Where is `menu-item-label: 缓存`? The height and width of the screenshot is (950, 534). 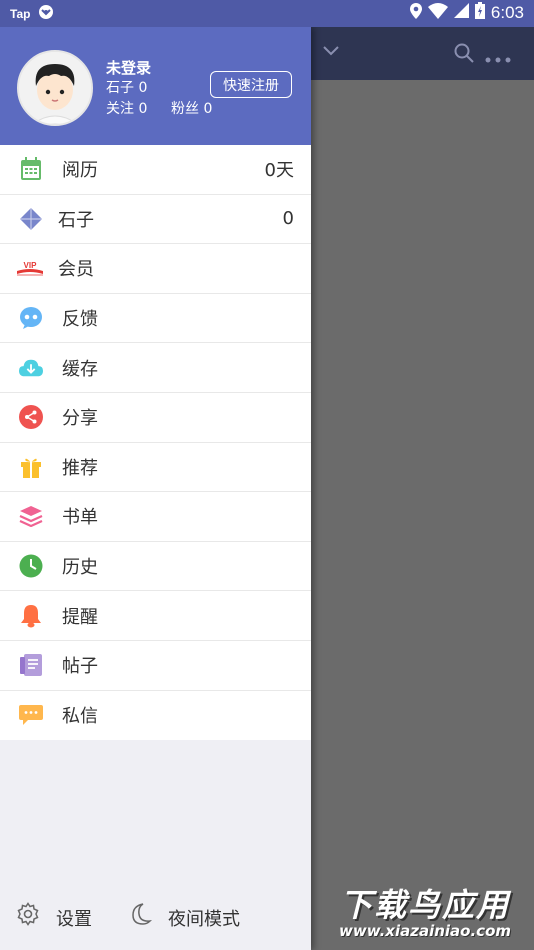 menu-item-label: 缓存 is located at coordinates (80, 369).